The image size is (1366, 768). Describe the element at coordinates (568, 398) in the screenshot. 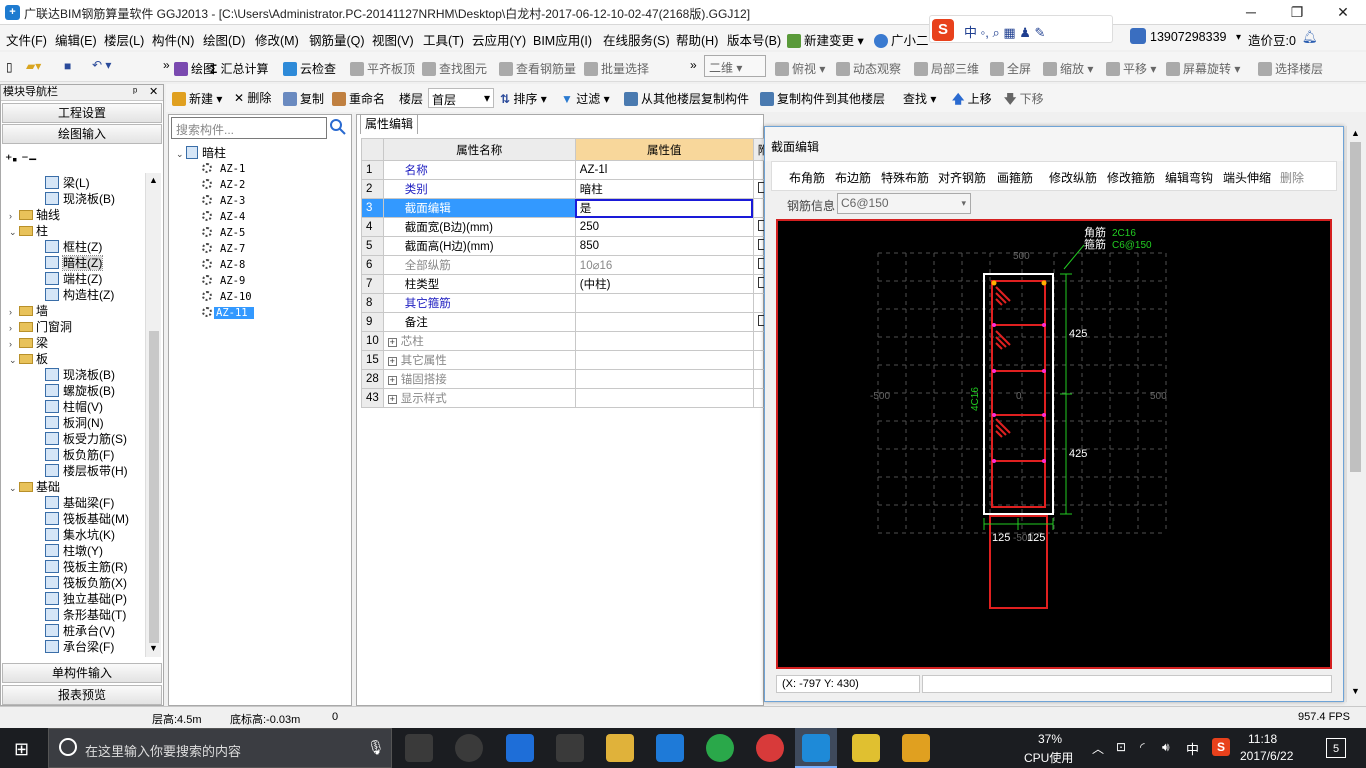

I see `property-row: 43 + 显示样式` at that location.